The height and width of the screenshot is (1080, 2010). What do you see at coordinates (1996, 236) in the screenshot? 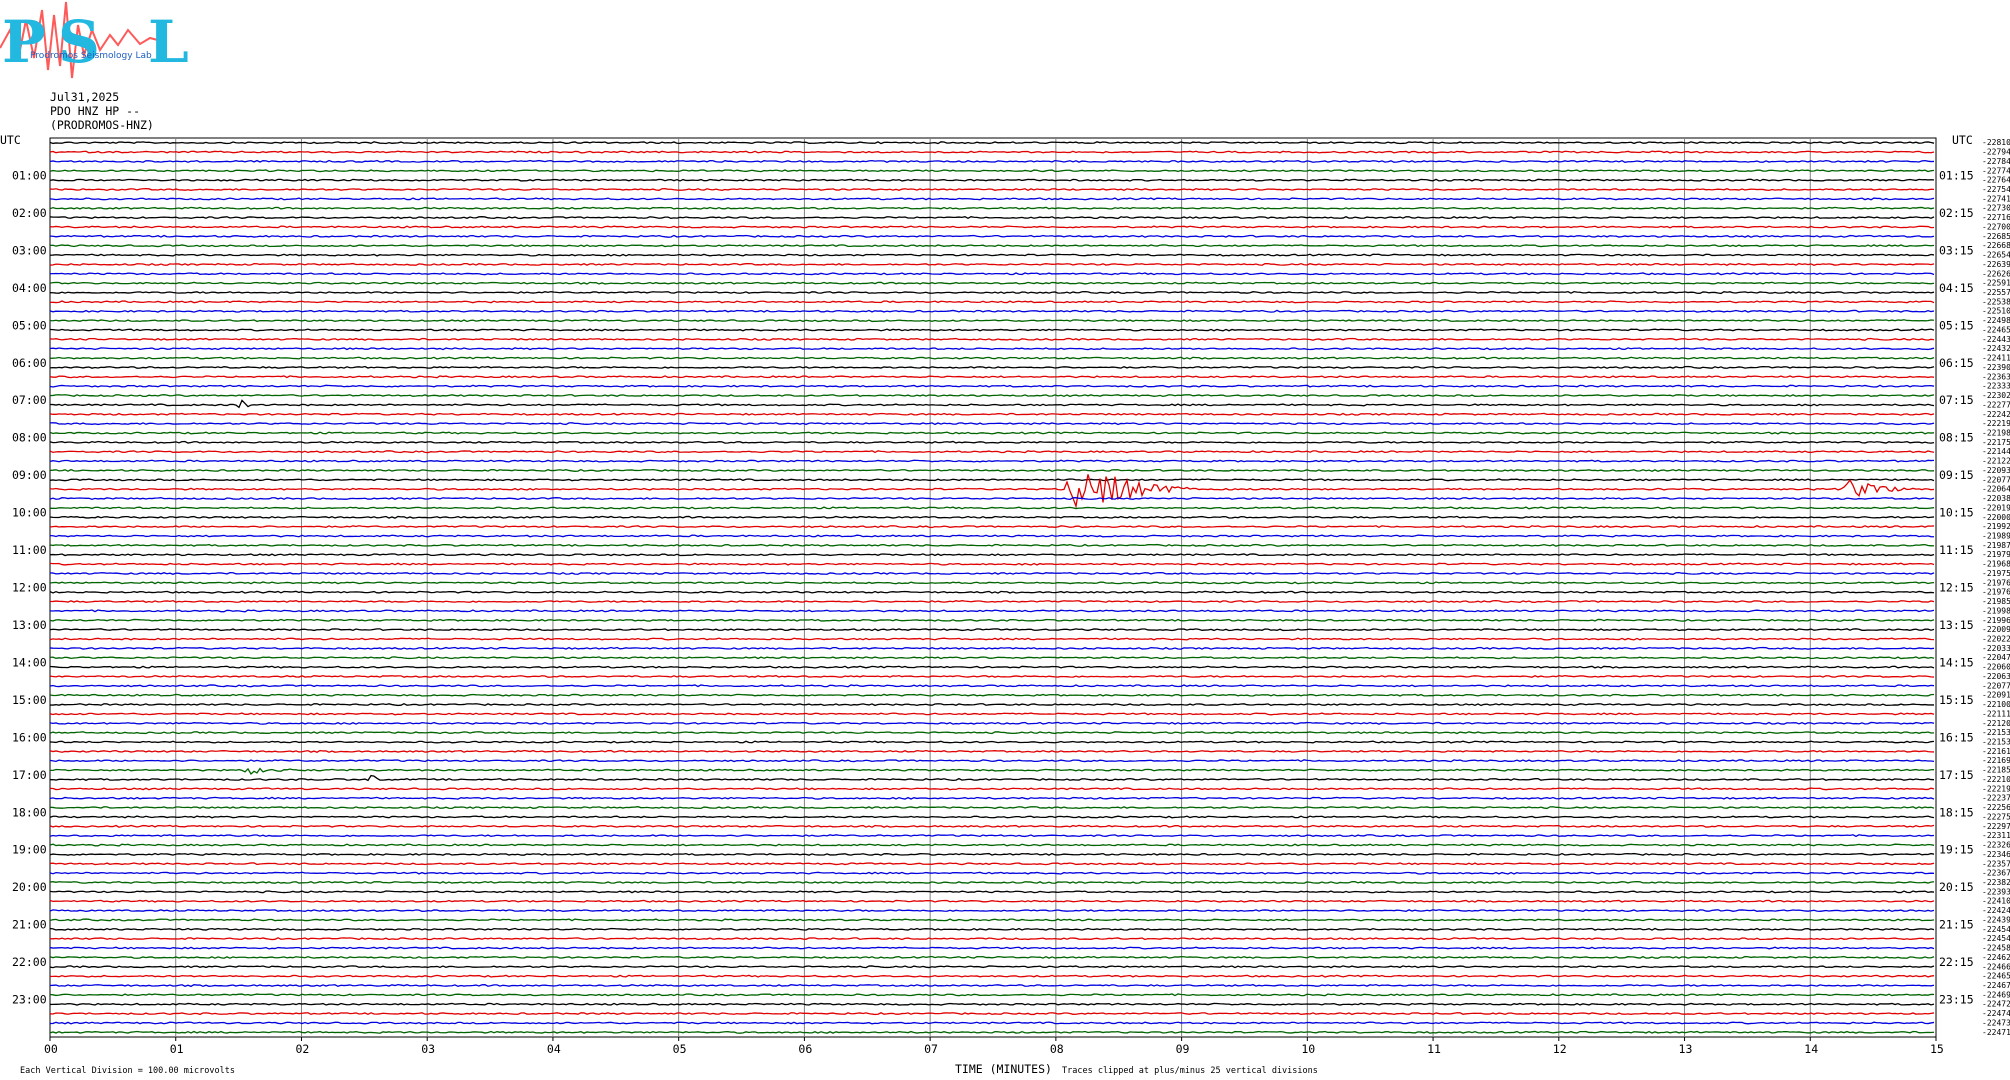
I see `trace-count-label: -22685` at bounding box center [1996, 236].